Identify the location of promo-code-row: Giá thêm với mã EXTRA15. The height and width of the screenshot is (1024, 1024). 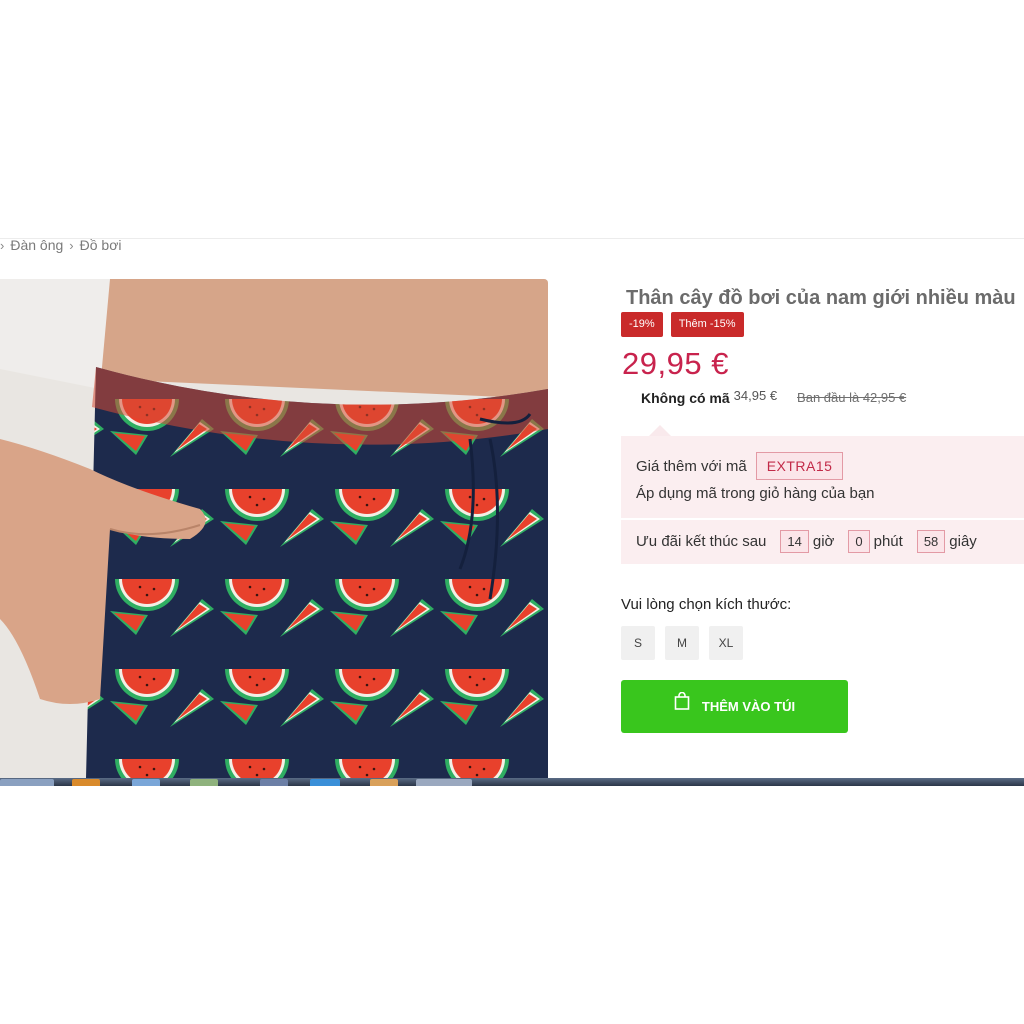
(740, 466).